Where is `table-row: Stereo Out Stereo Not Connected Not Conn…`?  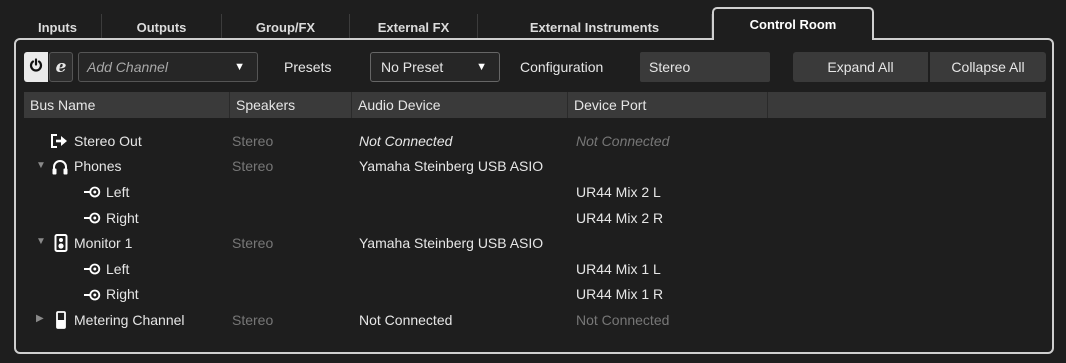 table-row: Stereo Out Stereo Not Connected Not Conn… is located at coordinates (535, 141).